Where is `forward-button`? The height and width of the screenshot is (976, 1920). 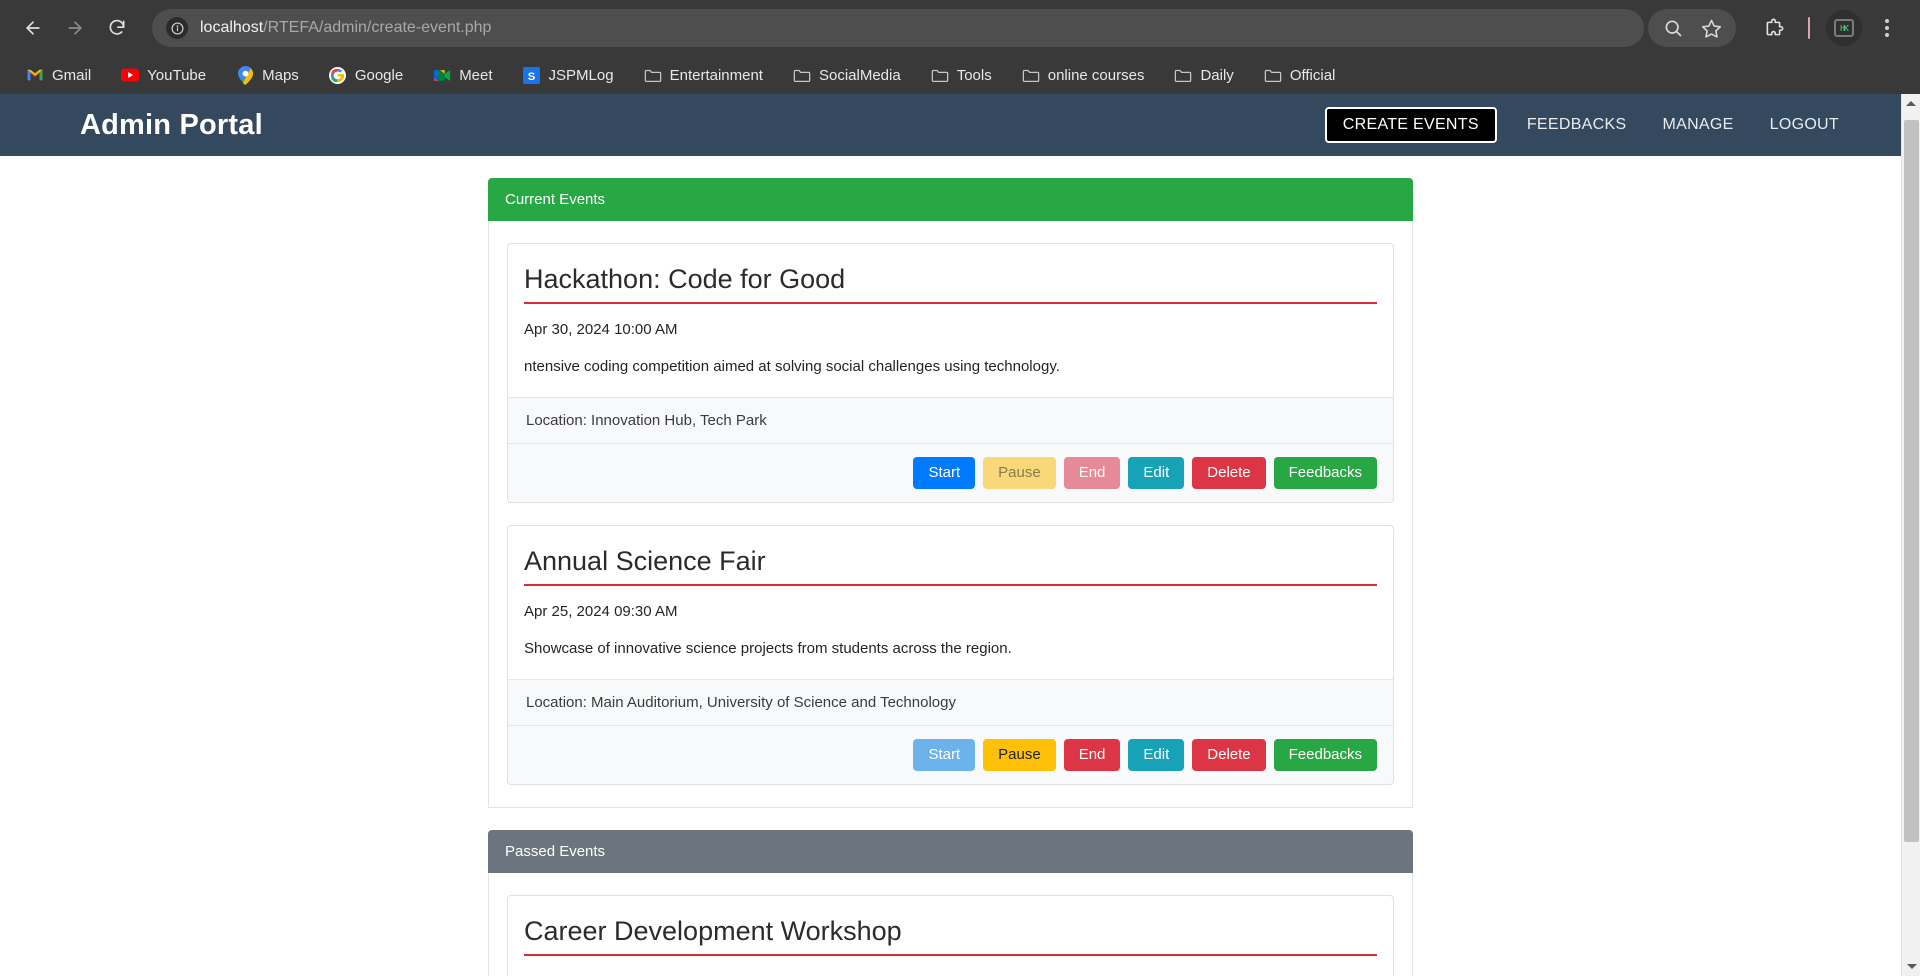
forward-button is located at coordinates (75, 28).